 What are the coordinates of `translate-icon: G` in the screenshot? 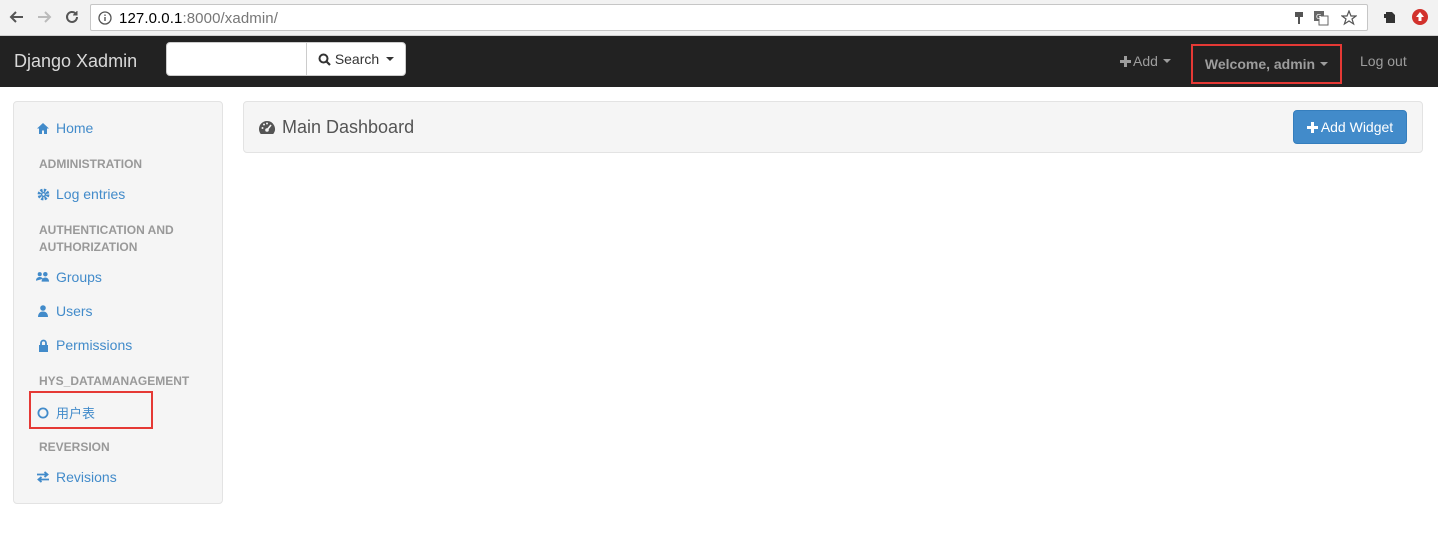 It's located at (1321, 18).